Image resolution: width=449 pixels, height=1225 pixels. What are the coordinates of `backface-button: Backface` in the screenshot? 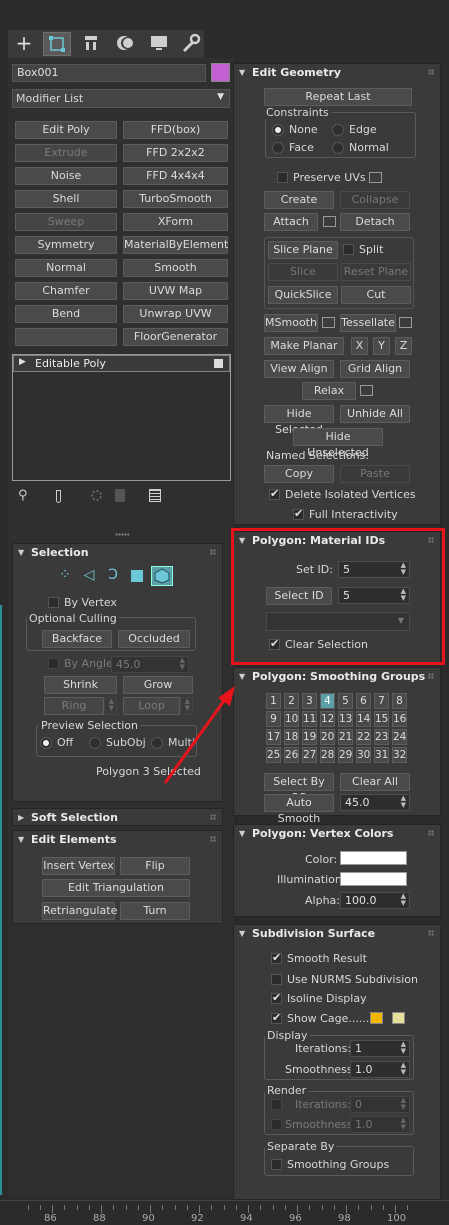 It's located at (77, 639).